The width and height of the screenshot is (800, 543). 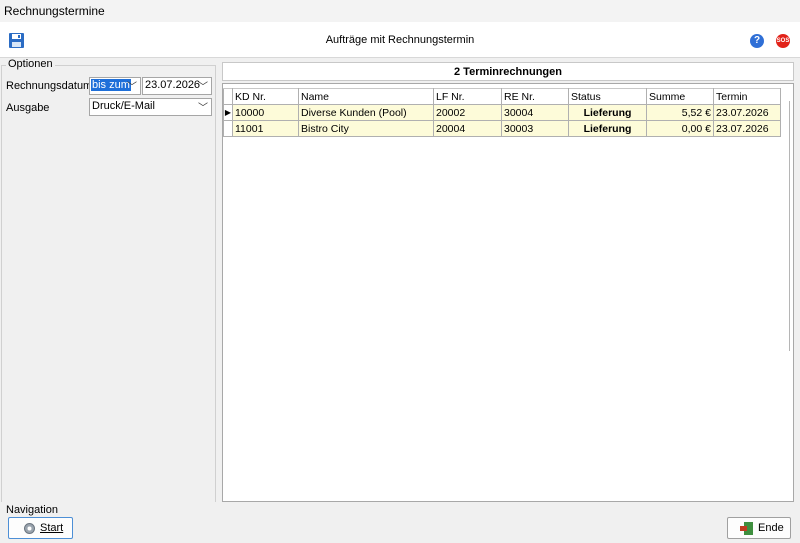 I want to click on sos-icon: SOS, so click(x=783, y=41).